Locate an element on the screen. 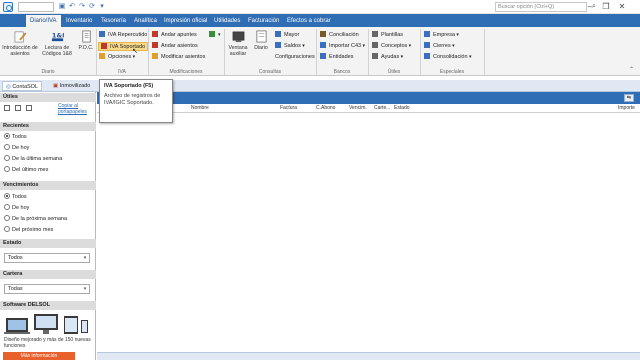  radio-recientes-todos: Todos is located at coordinates (15, 137).